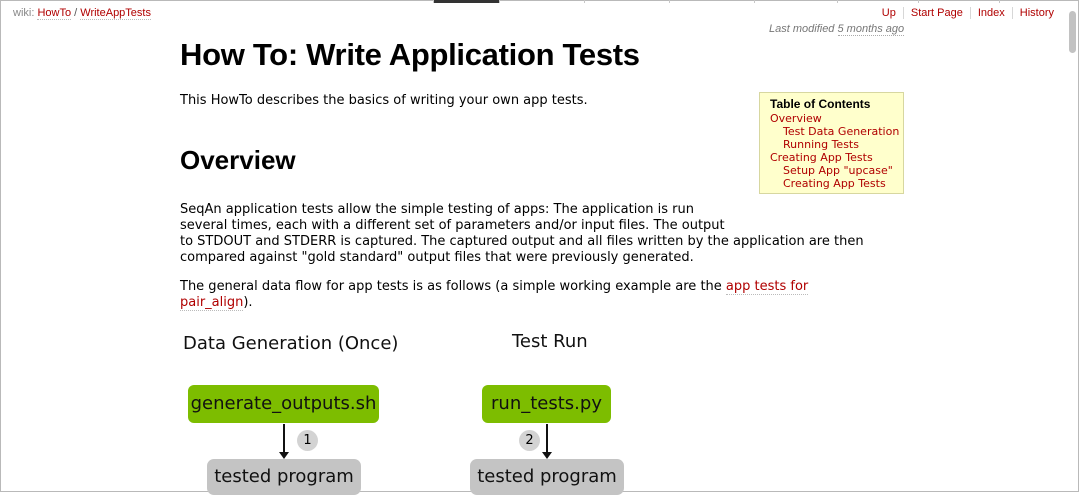  Describe the element at coordinates (834, 170) in the screenshot. I see `toc-item-setup-app-upcase: Setup App "upcase"` at that location.